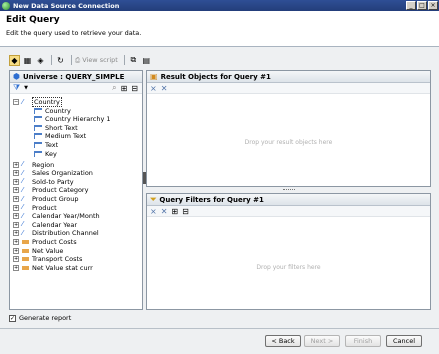 The width and height of the screenshot is (439, 354). I want to click on view-script-label: View script, so click(100, 60).